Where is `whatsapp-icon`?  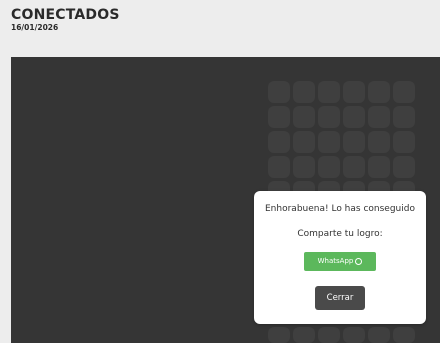 whatsapp-icon is located at coordinates (359, 261).